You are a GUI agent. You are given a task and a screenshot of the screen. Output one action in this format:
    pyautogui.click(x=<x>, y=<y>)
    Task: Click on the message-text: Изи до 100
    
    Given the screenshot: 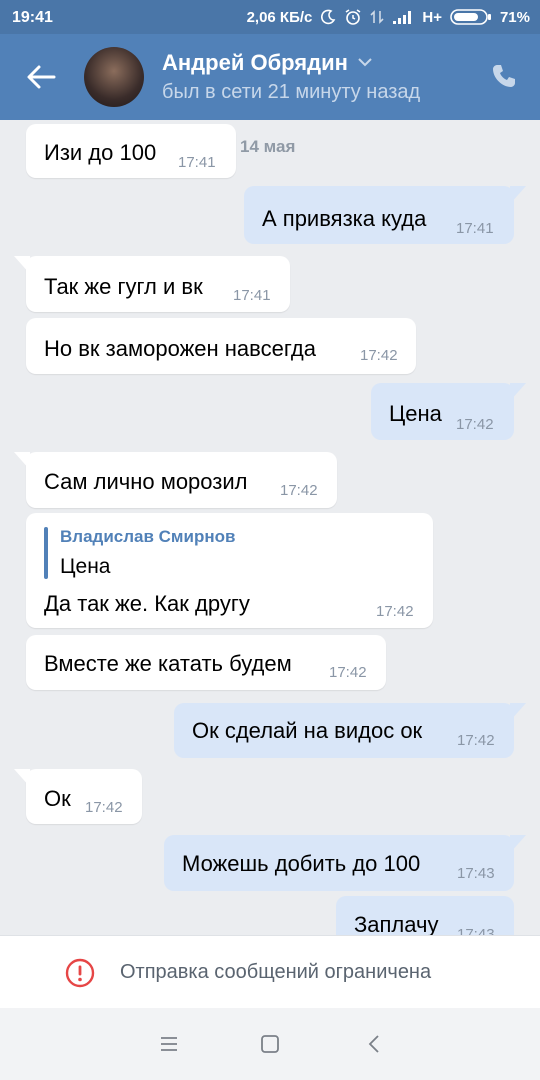 What is the action you would take?
    pyautogui.click(x=100, y=152)
    